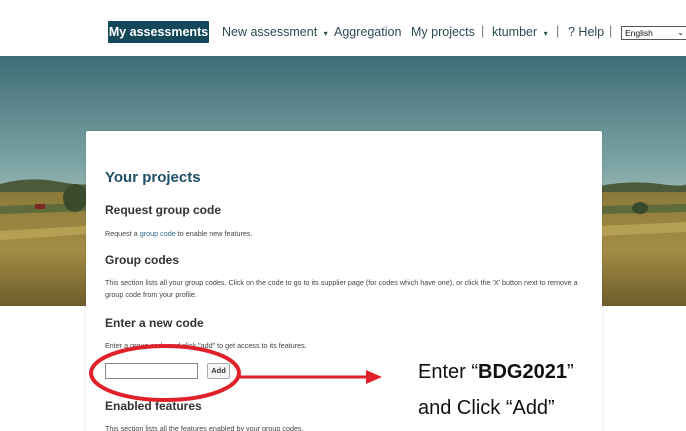 This screenshot has width=686, height=431. Describe the element at coordinates (153, 177) in the screenshot. I see `page-title: Your projects` at that location.